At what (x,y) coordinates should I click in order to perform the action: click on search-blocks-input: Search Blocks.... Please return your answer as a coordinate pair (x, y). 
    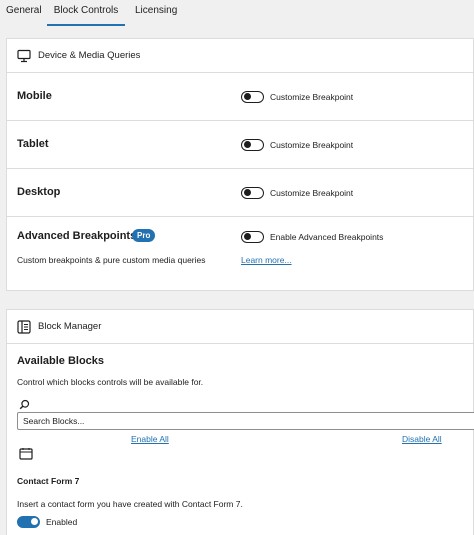
    Looking at the image, I should click on (245, 421).